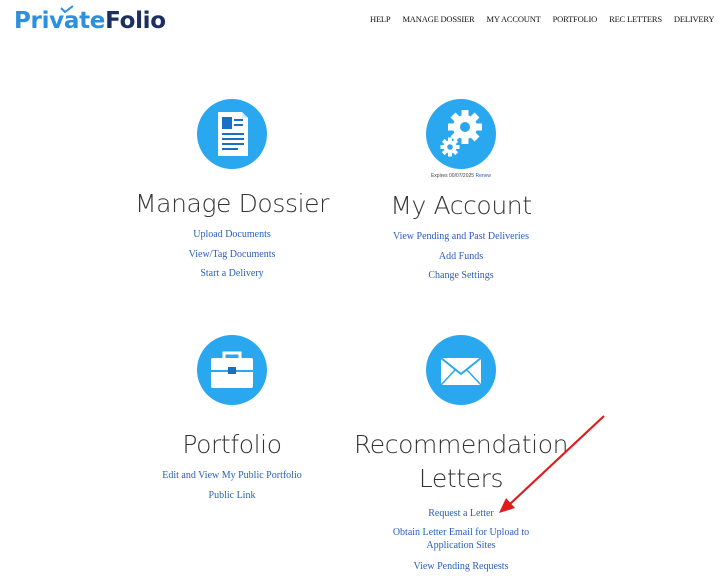  I want to click on link-add-funds: Add Funds, so click(461, 257).